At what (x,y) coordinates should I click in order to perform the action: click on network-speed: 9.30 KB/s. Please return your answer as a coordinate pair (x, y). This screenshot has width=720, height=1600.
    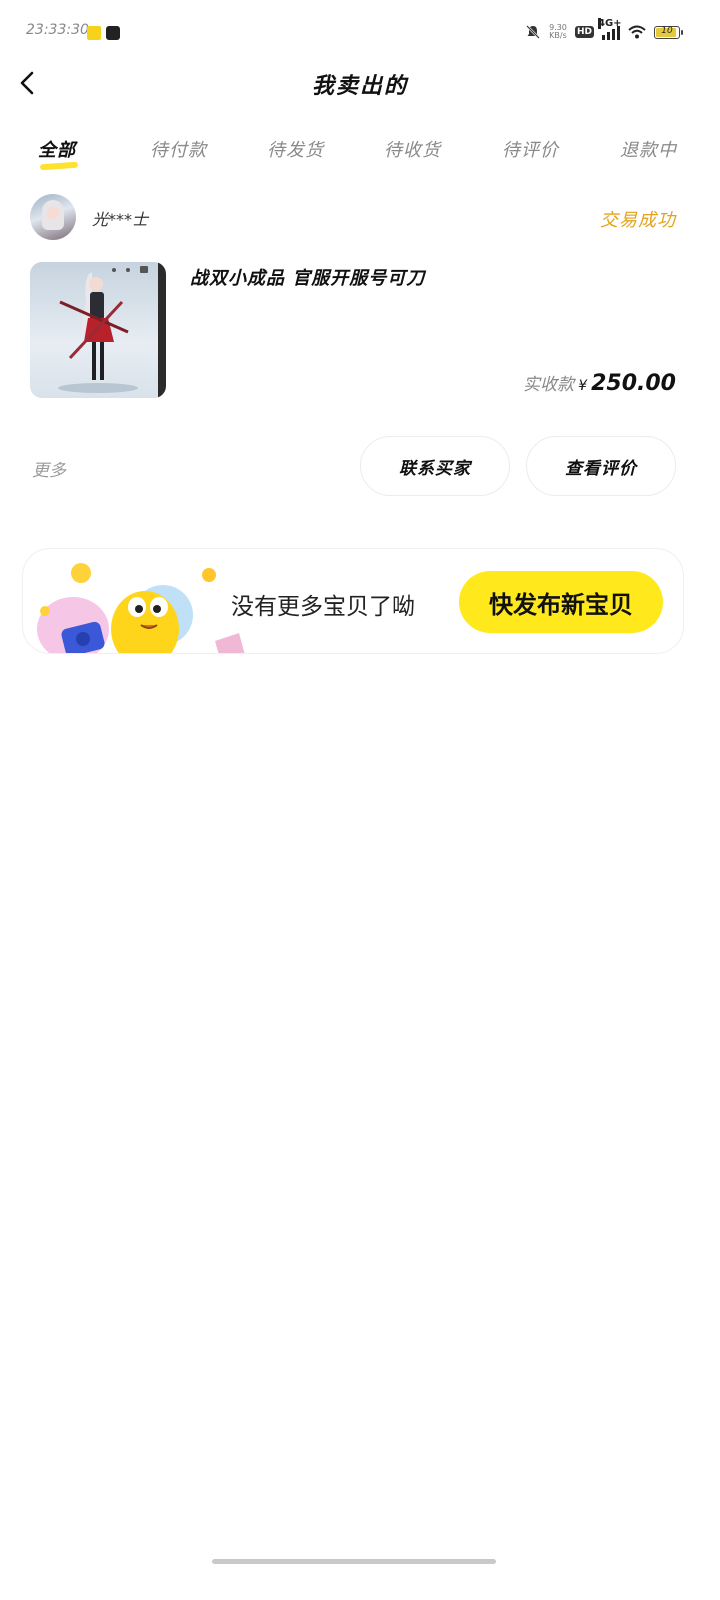
    Looking at the image, I should click on (558, 32).